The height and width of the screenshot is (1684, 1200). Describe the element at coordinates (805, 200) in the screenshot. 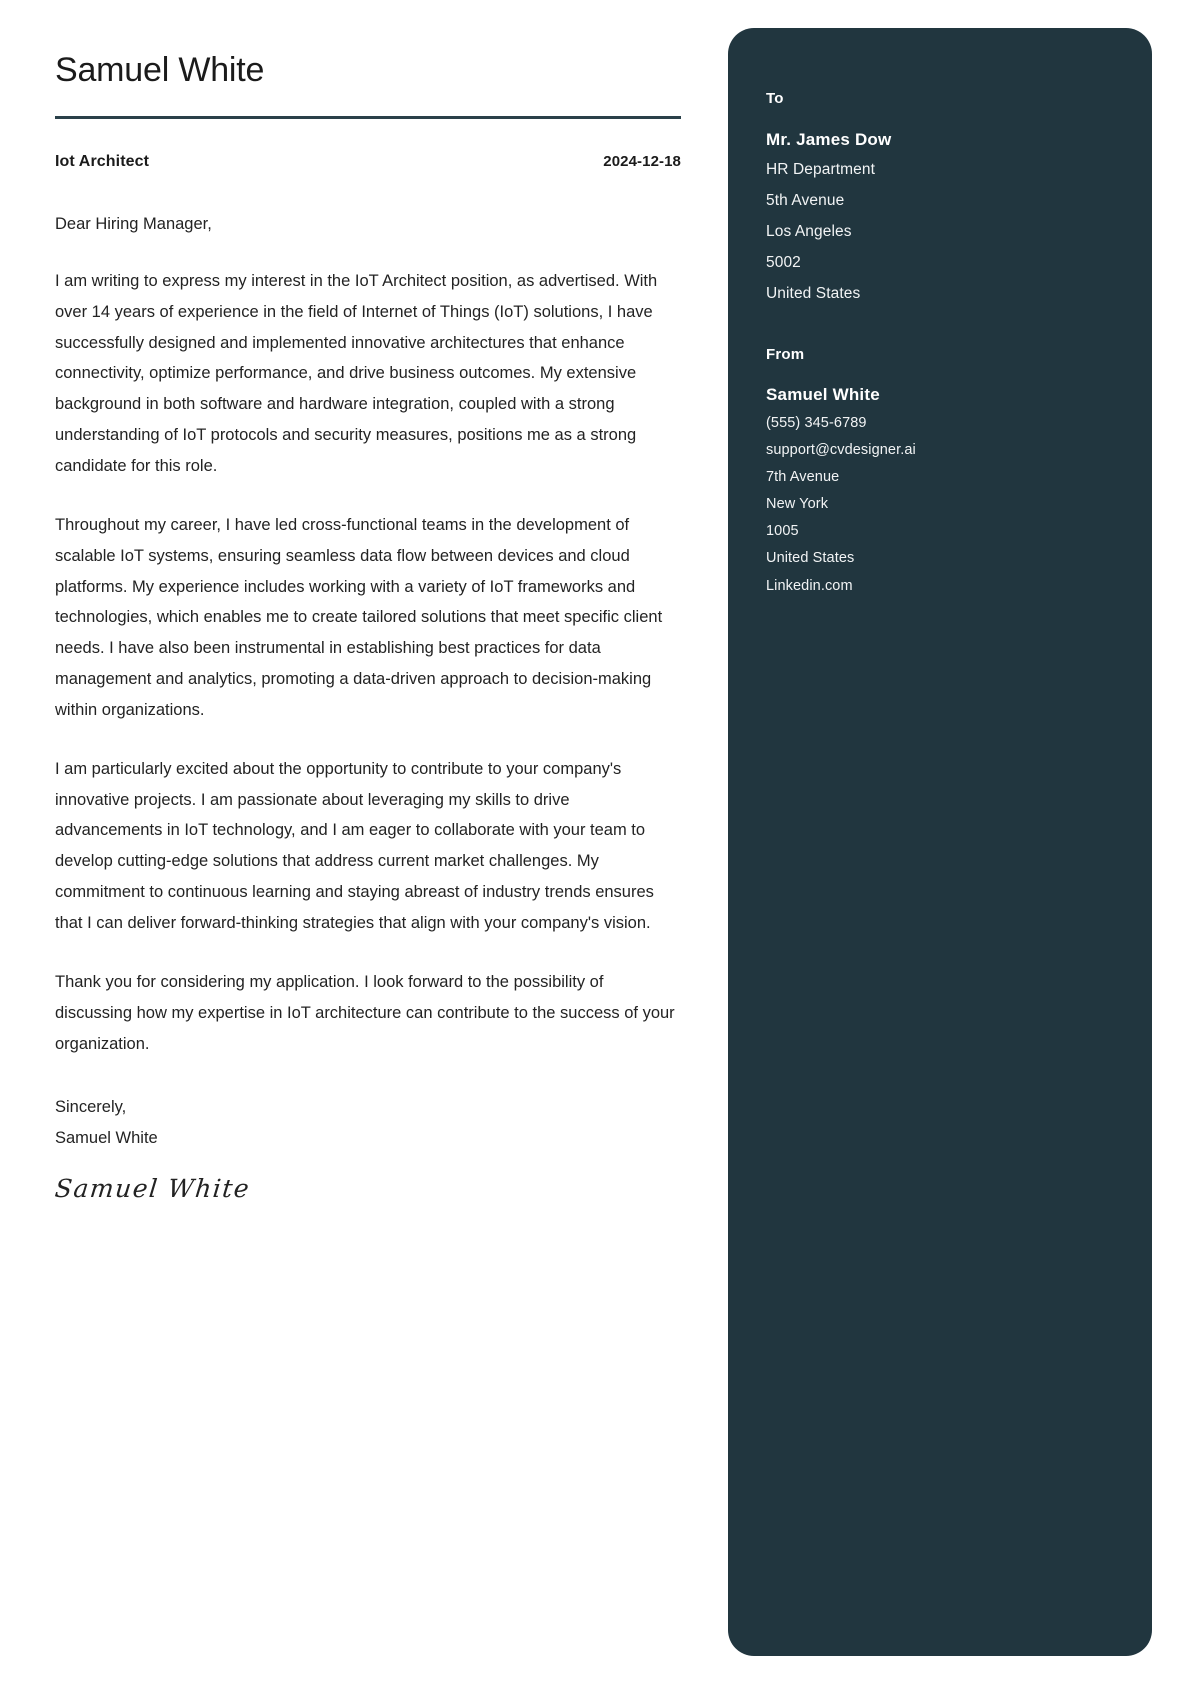

I see `recipient-address-line: 5th Avenue` at that location.